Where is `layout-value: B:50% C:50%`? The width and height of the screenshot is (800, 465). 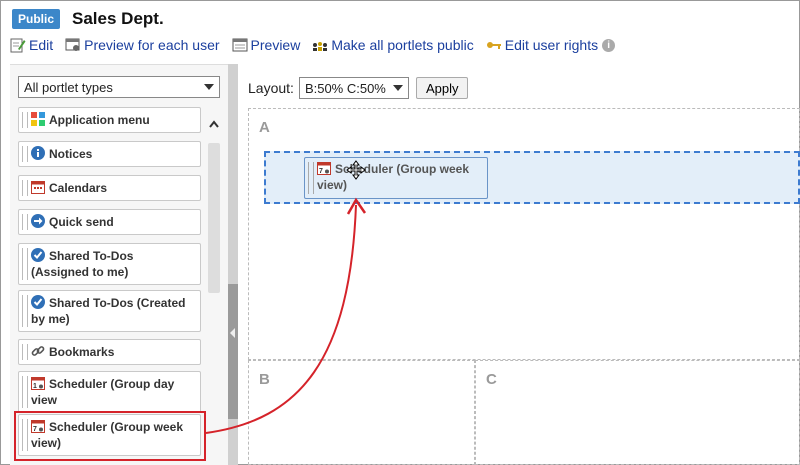
layout-value: B:50% C:50% is located at coordinates (345, 88).